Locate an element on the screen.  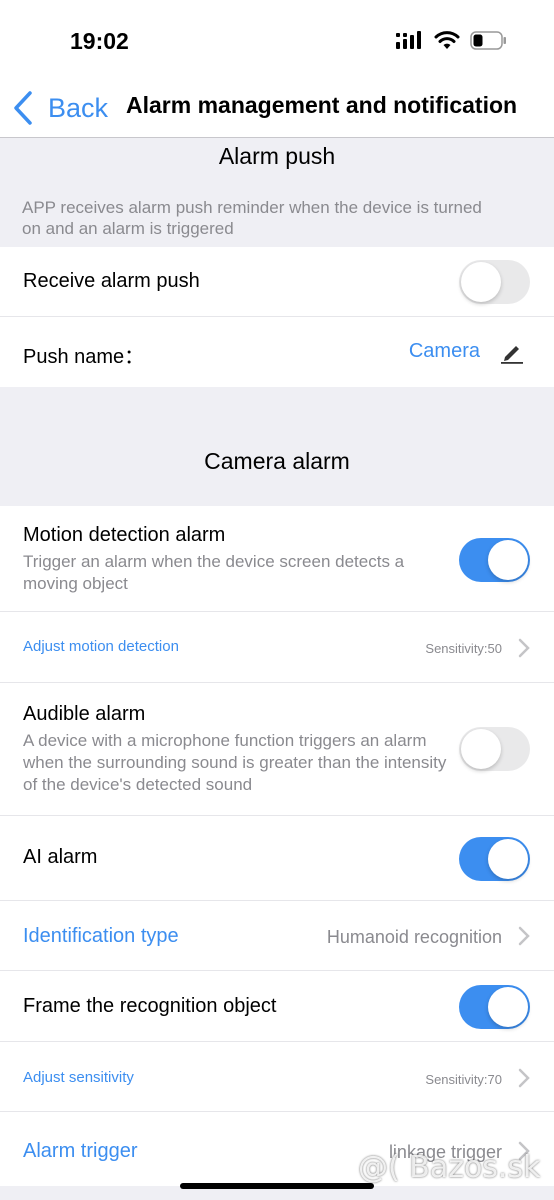
adjust-motion-detection-label: Adjust motion detection is located at coordinates (101, 646).